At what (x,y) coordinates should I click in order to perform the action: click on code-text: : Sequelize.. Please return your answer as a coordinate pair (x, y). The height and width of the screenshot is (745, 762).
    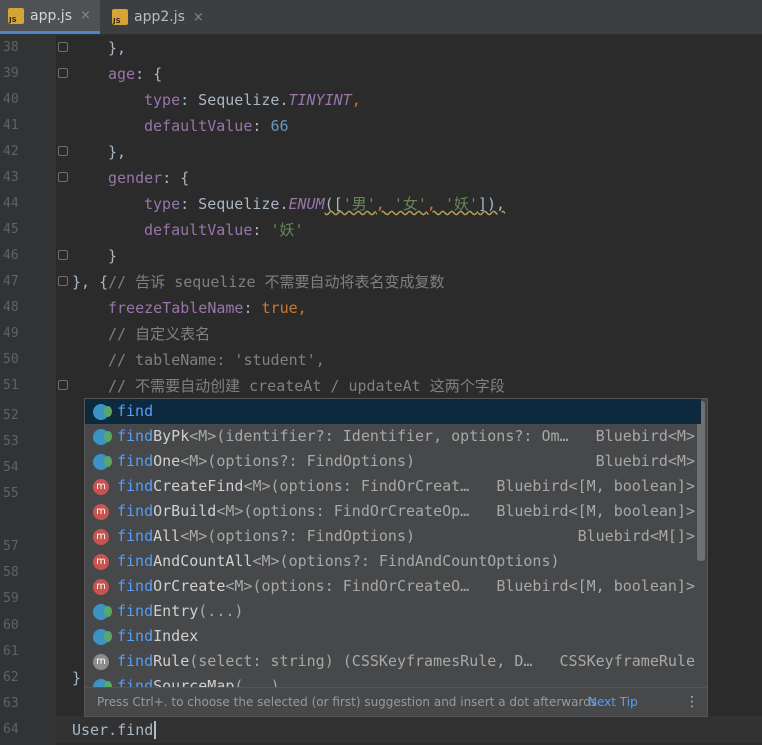
    Looking at the image, I should click on (234, 100).